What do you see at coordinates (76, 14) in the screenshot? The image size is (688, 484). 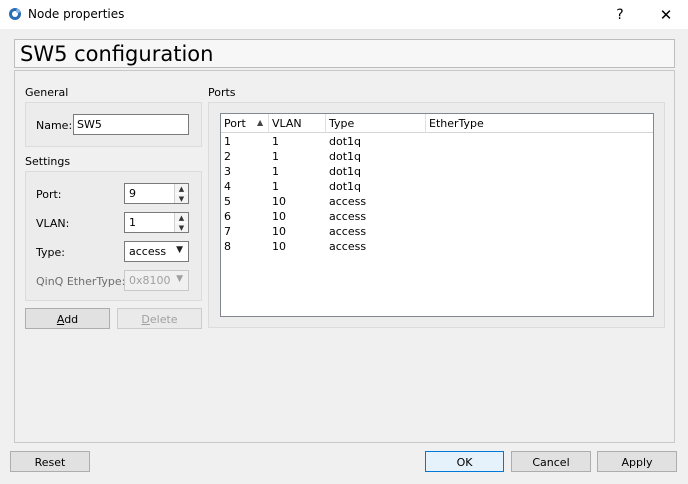 I see `window-title: Node properties` at bounding box center [76, 14].